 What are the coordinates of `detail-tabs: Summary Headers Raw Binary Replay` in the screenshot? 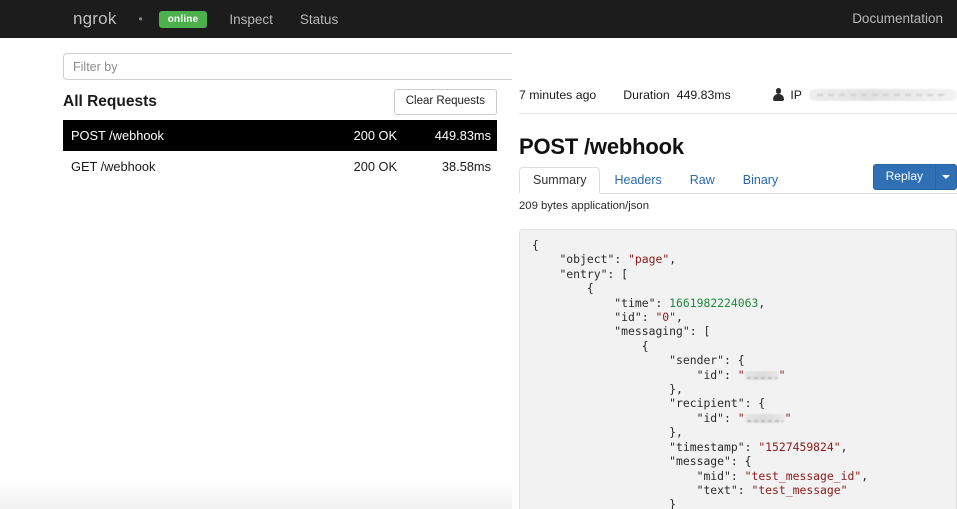 It's located at (738, 178).